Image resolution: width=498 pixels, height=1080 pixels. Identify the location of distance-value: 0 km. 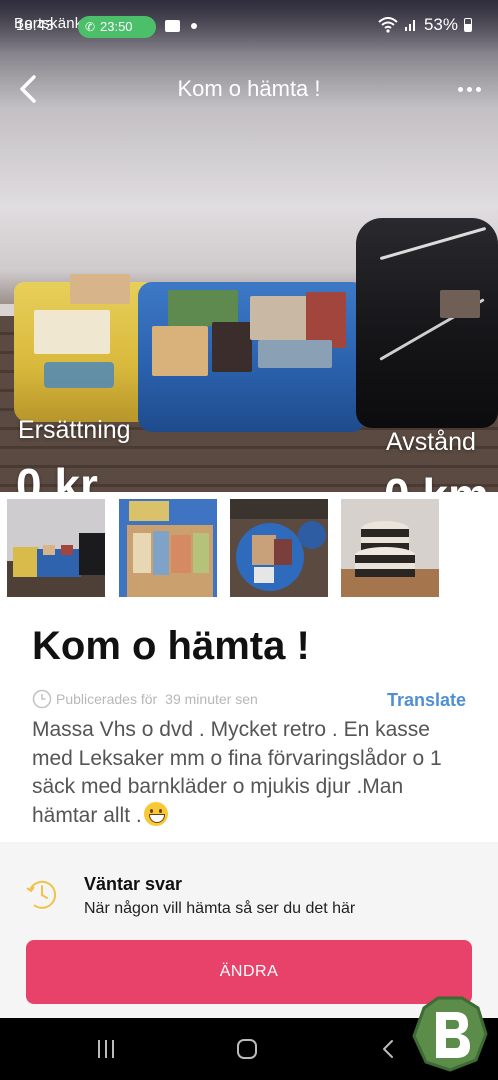
(436, 480).